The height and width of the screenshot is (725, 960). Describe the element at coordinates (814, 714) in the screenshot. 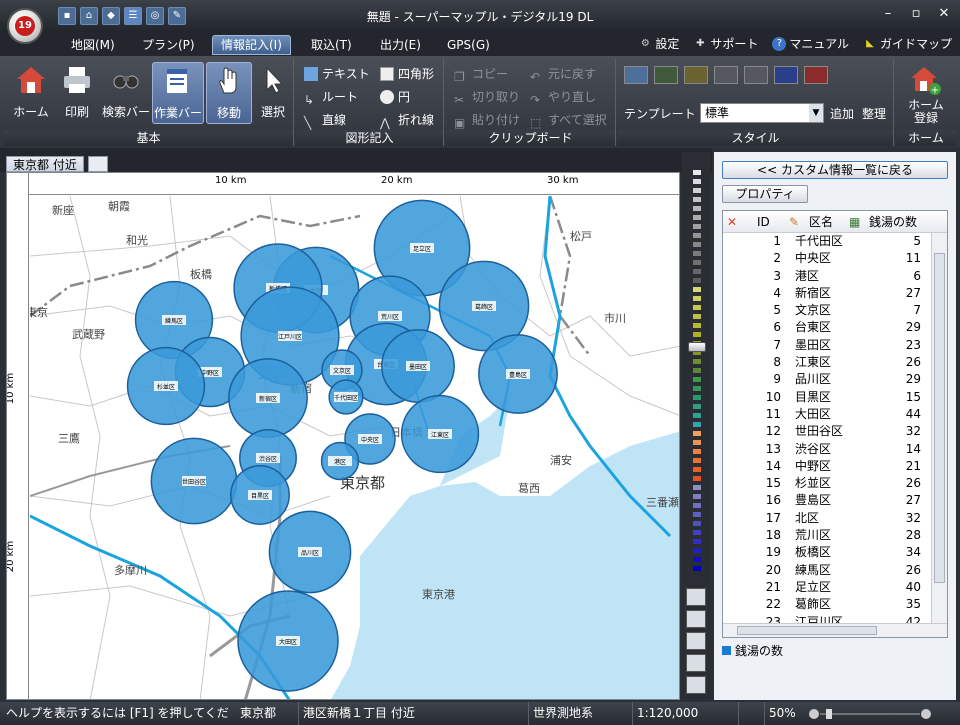

I see `zoom-out-icon` at that location.